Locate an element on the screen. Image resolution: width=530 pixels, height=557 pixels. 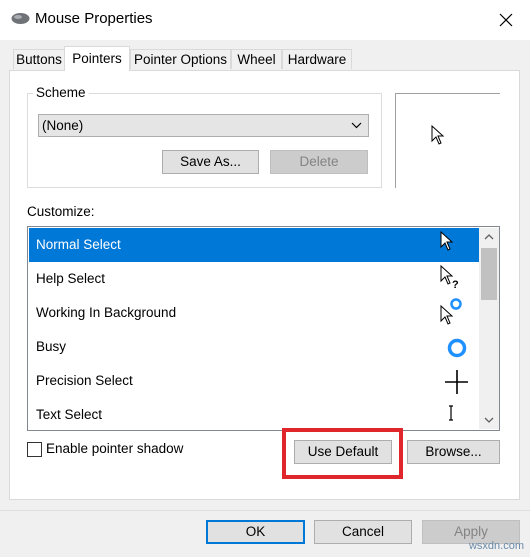
vertical-scrollbar is located at coordinates (489, 328).